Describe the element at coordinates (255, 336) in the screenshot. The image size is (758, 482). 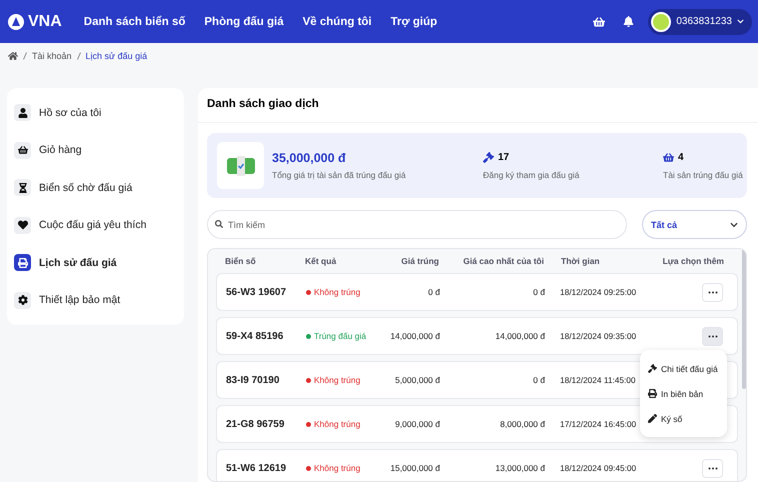
I see `plate-number: 59-X4 85196` at that location.